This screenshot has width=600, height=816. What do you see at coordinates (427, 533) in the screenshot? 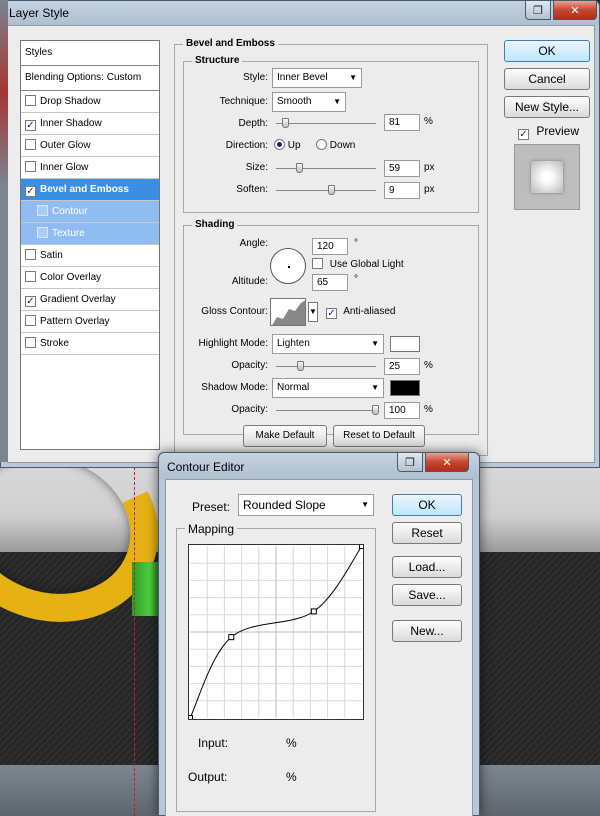
I see `contour-reset-button: Reset` at bounding box center [427, 533].